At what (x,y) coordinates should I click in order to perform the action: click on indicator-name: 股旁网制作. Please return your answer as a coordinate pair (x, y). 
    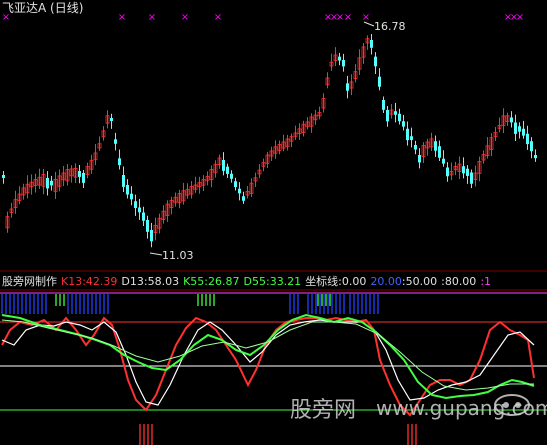
    Looking at the image, I should click on (29, 281).